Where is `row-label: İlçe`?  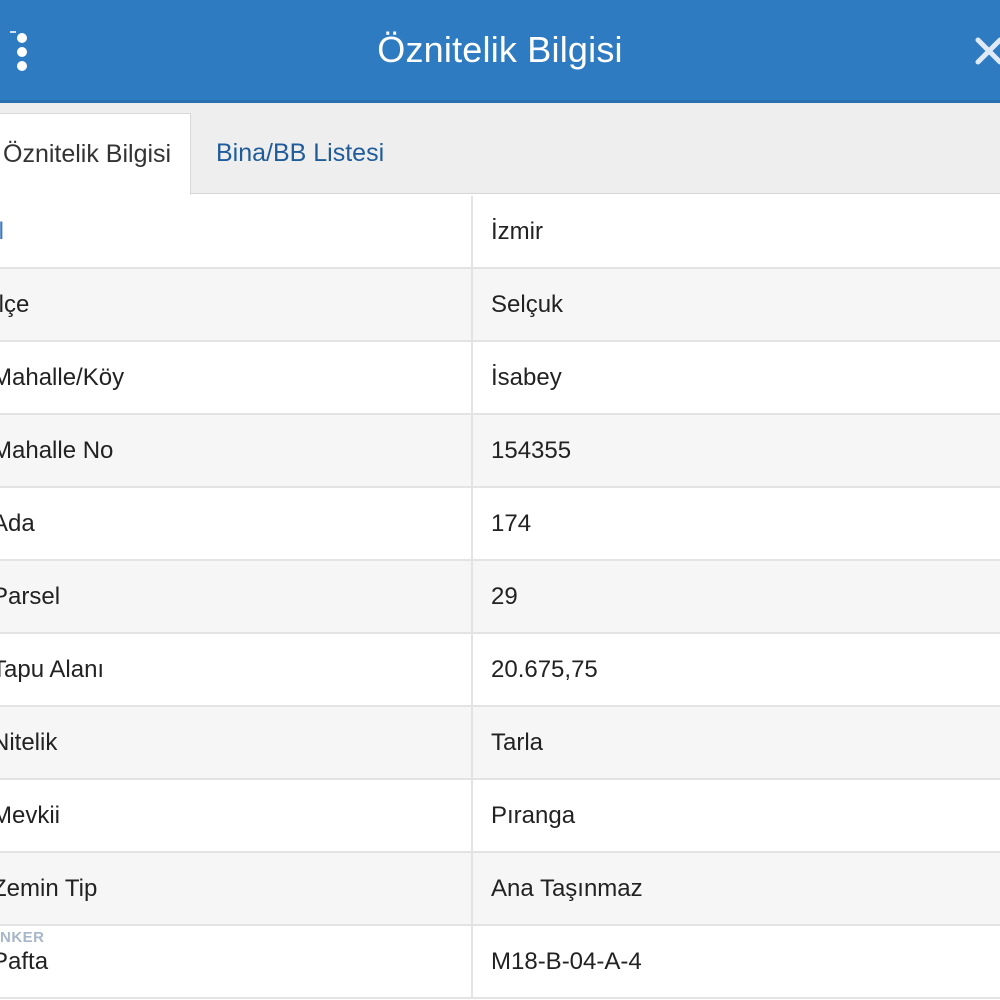
row-label: İlçe is located at coordinates (236, 304).